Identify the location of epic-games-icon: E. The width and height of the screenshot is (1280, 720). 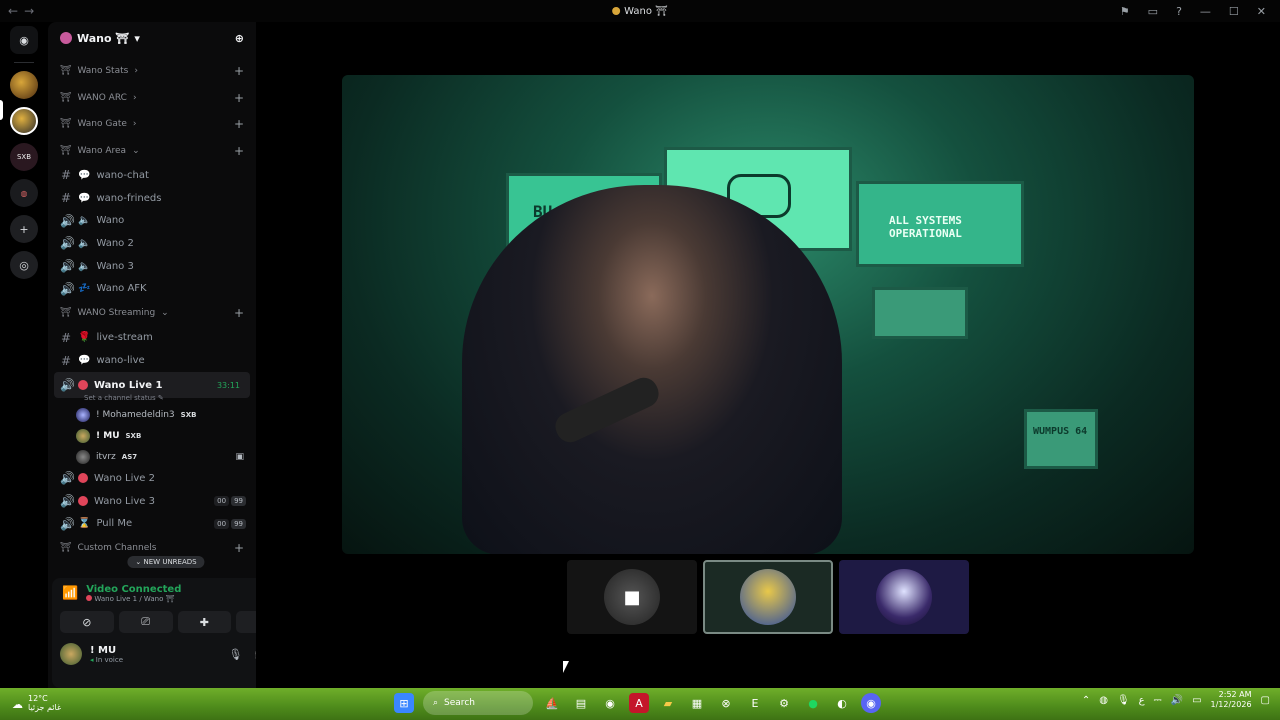
(755, 703).